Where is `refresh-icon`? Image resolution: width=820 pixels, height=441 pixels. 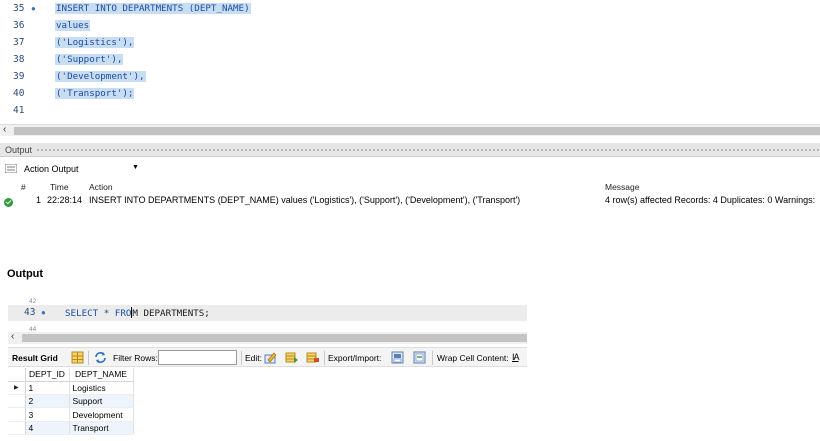
refresh-icon is located at coordinates (100, 357).